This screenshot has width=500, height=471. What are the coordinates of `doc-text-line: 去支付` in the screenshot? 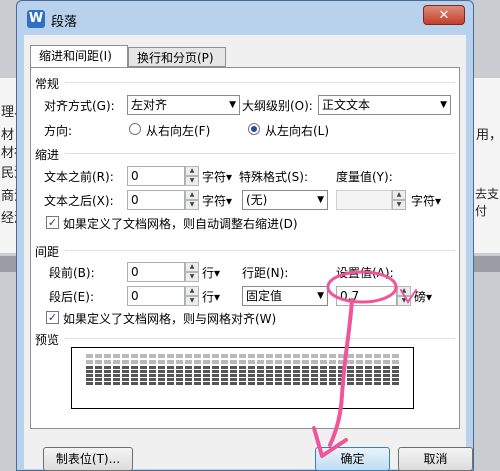 It's located at (487, 202).